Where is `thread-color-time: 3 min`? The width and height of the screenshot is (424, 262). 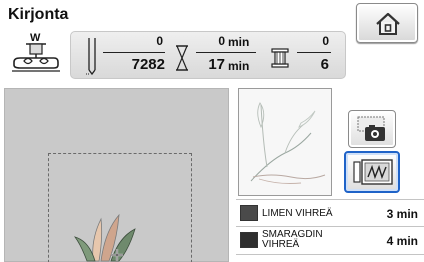
thread-color-time: 3 min is located at coordinates (402, 214).